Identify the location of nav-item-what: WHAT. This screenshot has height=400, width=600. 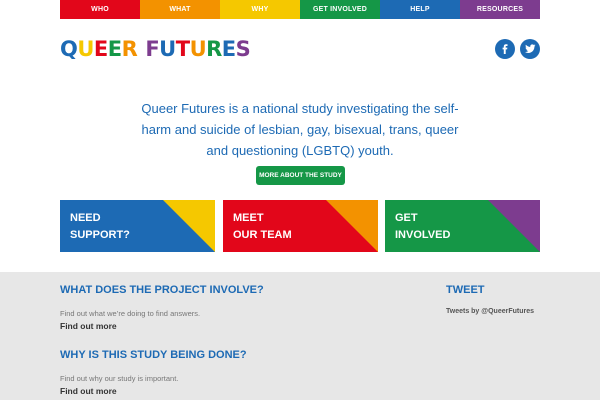
(180, 9).